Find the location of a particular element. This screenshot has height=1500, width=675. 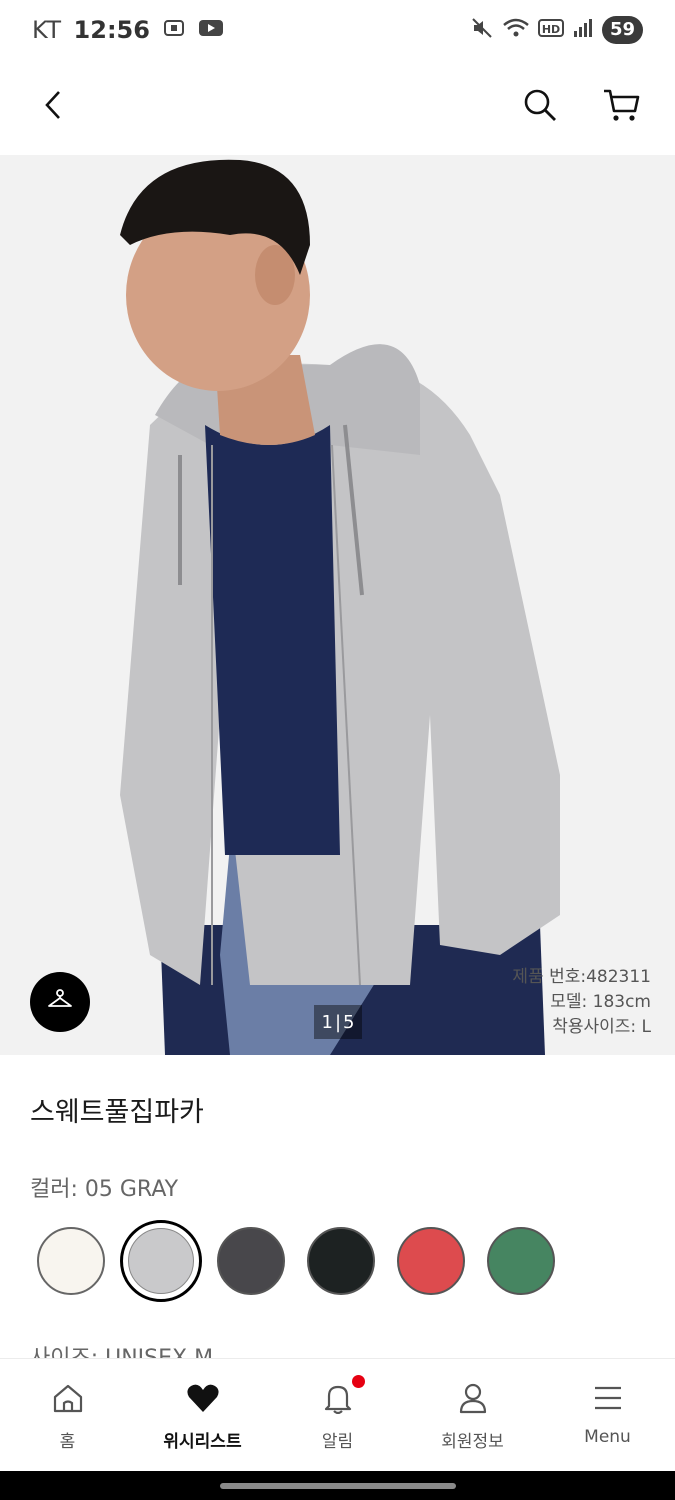

swatch-gray-fill is located at coordinates (161, 1261).